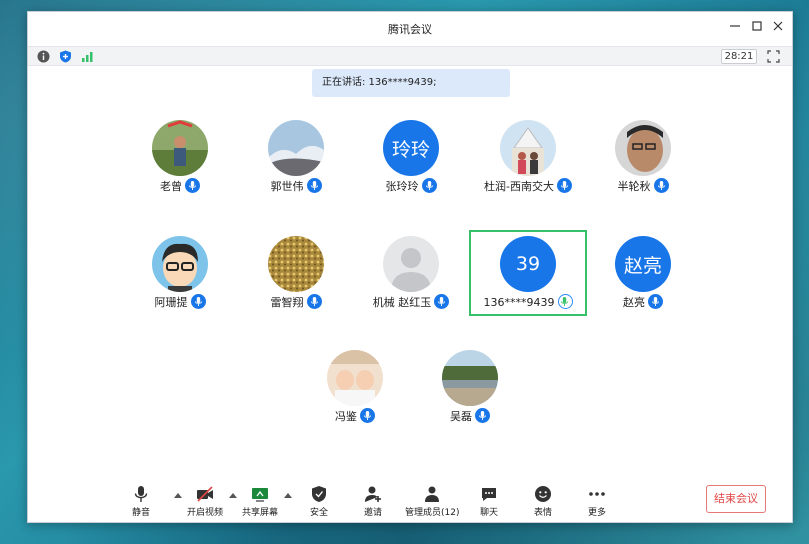 This screenshot has width=809, height=544. What do you see at coordinates (597, 494) in the screenshot?
I see `more-dots-icon` at bounding box center [597, 494].